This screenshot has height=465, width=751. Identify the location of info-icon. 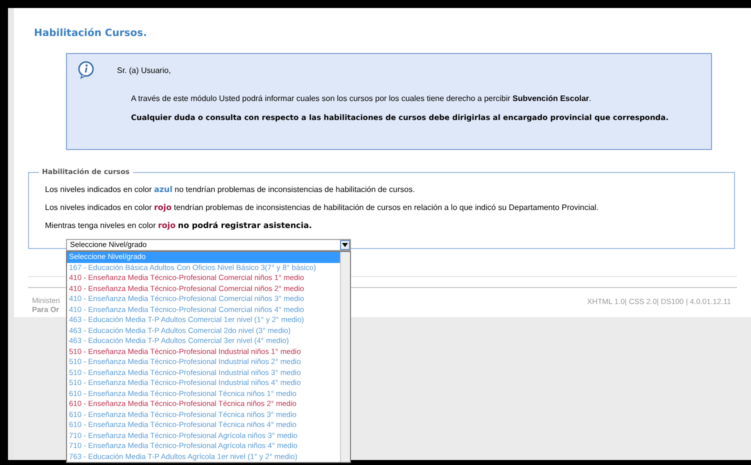
(86, 70).